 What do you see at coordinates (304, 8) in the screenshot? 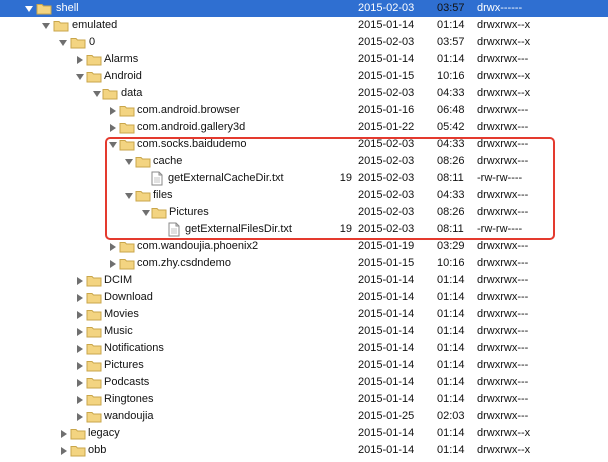
I see `tree-row-shell: shell 2015-02-03 03:57 drwx------` at bounding box center [304, 8].